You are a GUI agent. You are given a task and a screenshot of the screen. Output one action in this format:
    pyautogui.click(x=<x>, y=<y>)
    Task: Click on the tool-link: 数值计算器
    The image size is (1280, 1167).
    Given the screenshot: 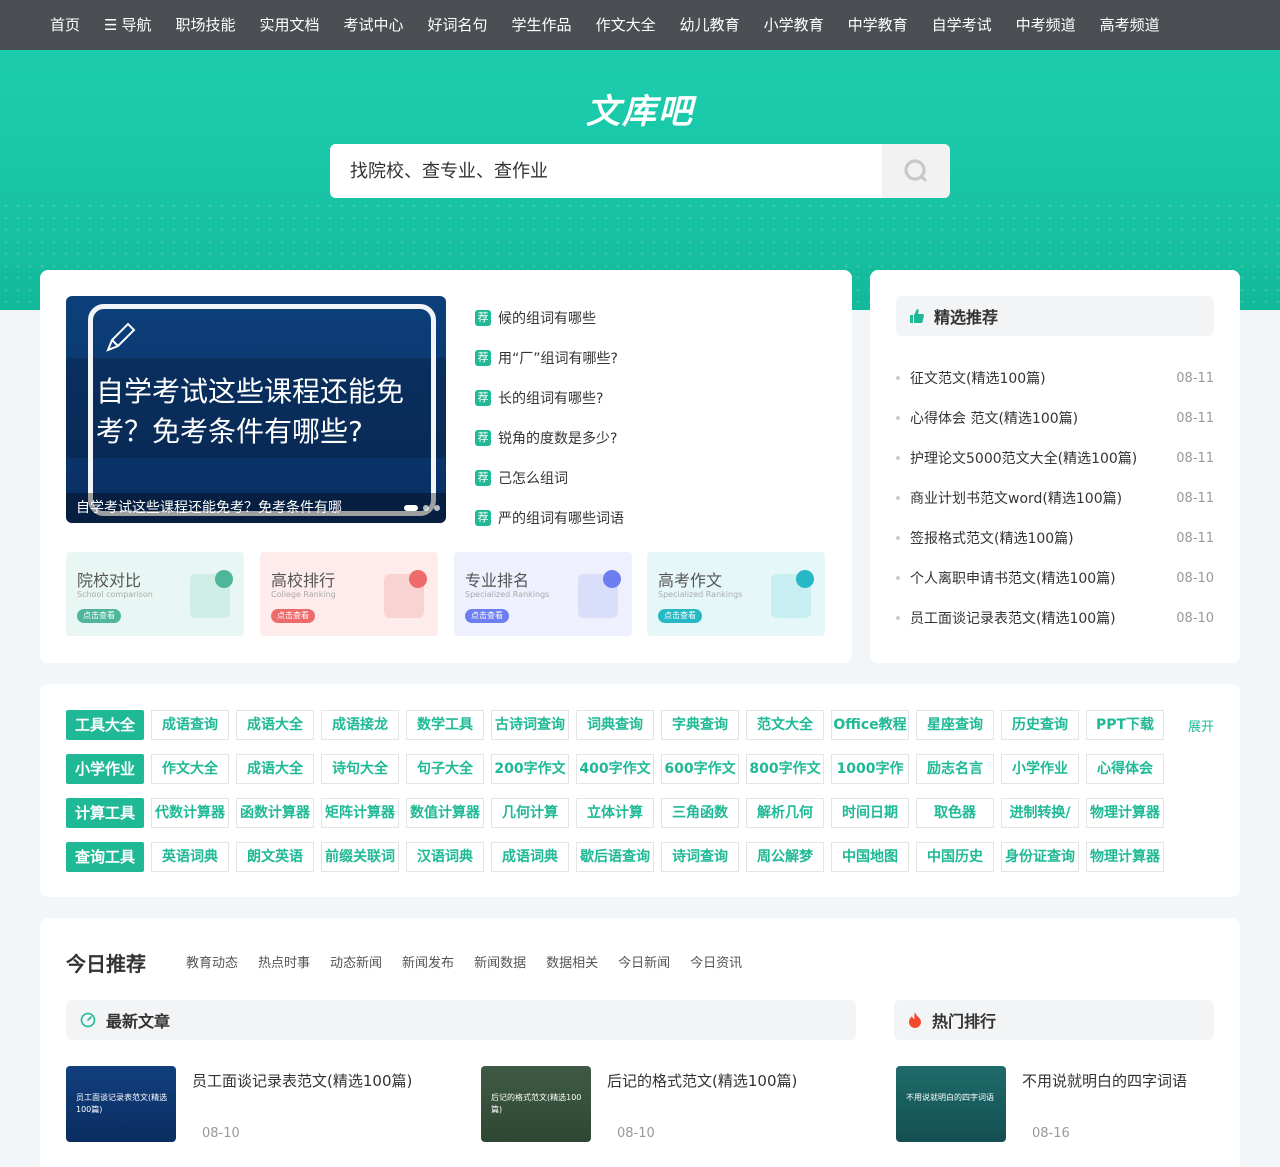 What is the action you would take?
    pyautogui.click(x=445, y=813)
    